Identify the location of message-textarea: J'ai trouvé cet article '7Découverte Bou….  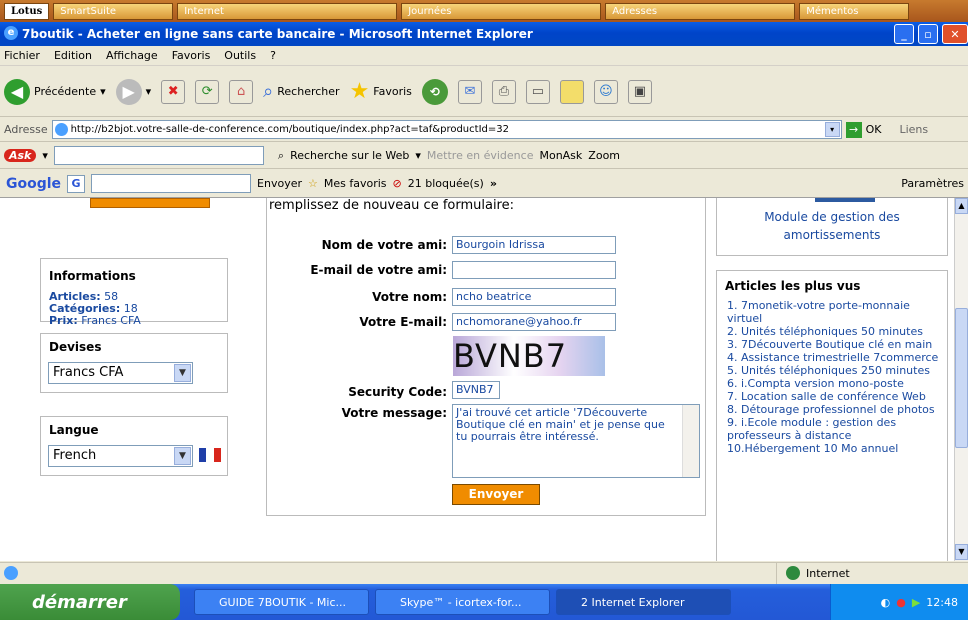
(576, 441).